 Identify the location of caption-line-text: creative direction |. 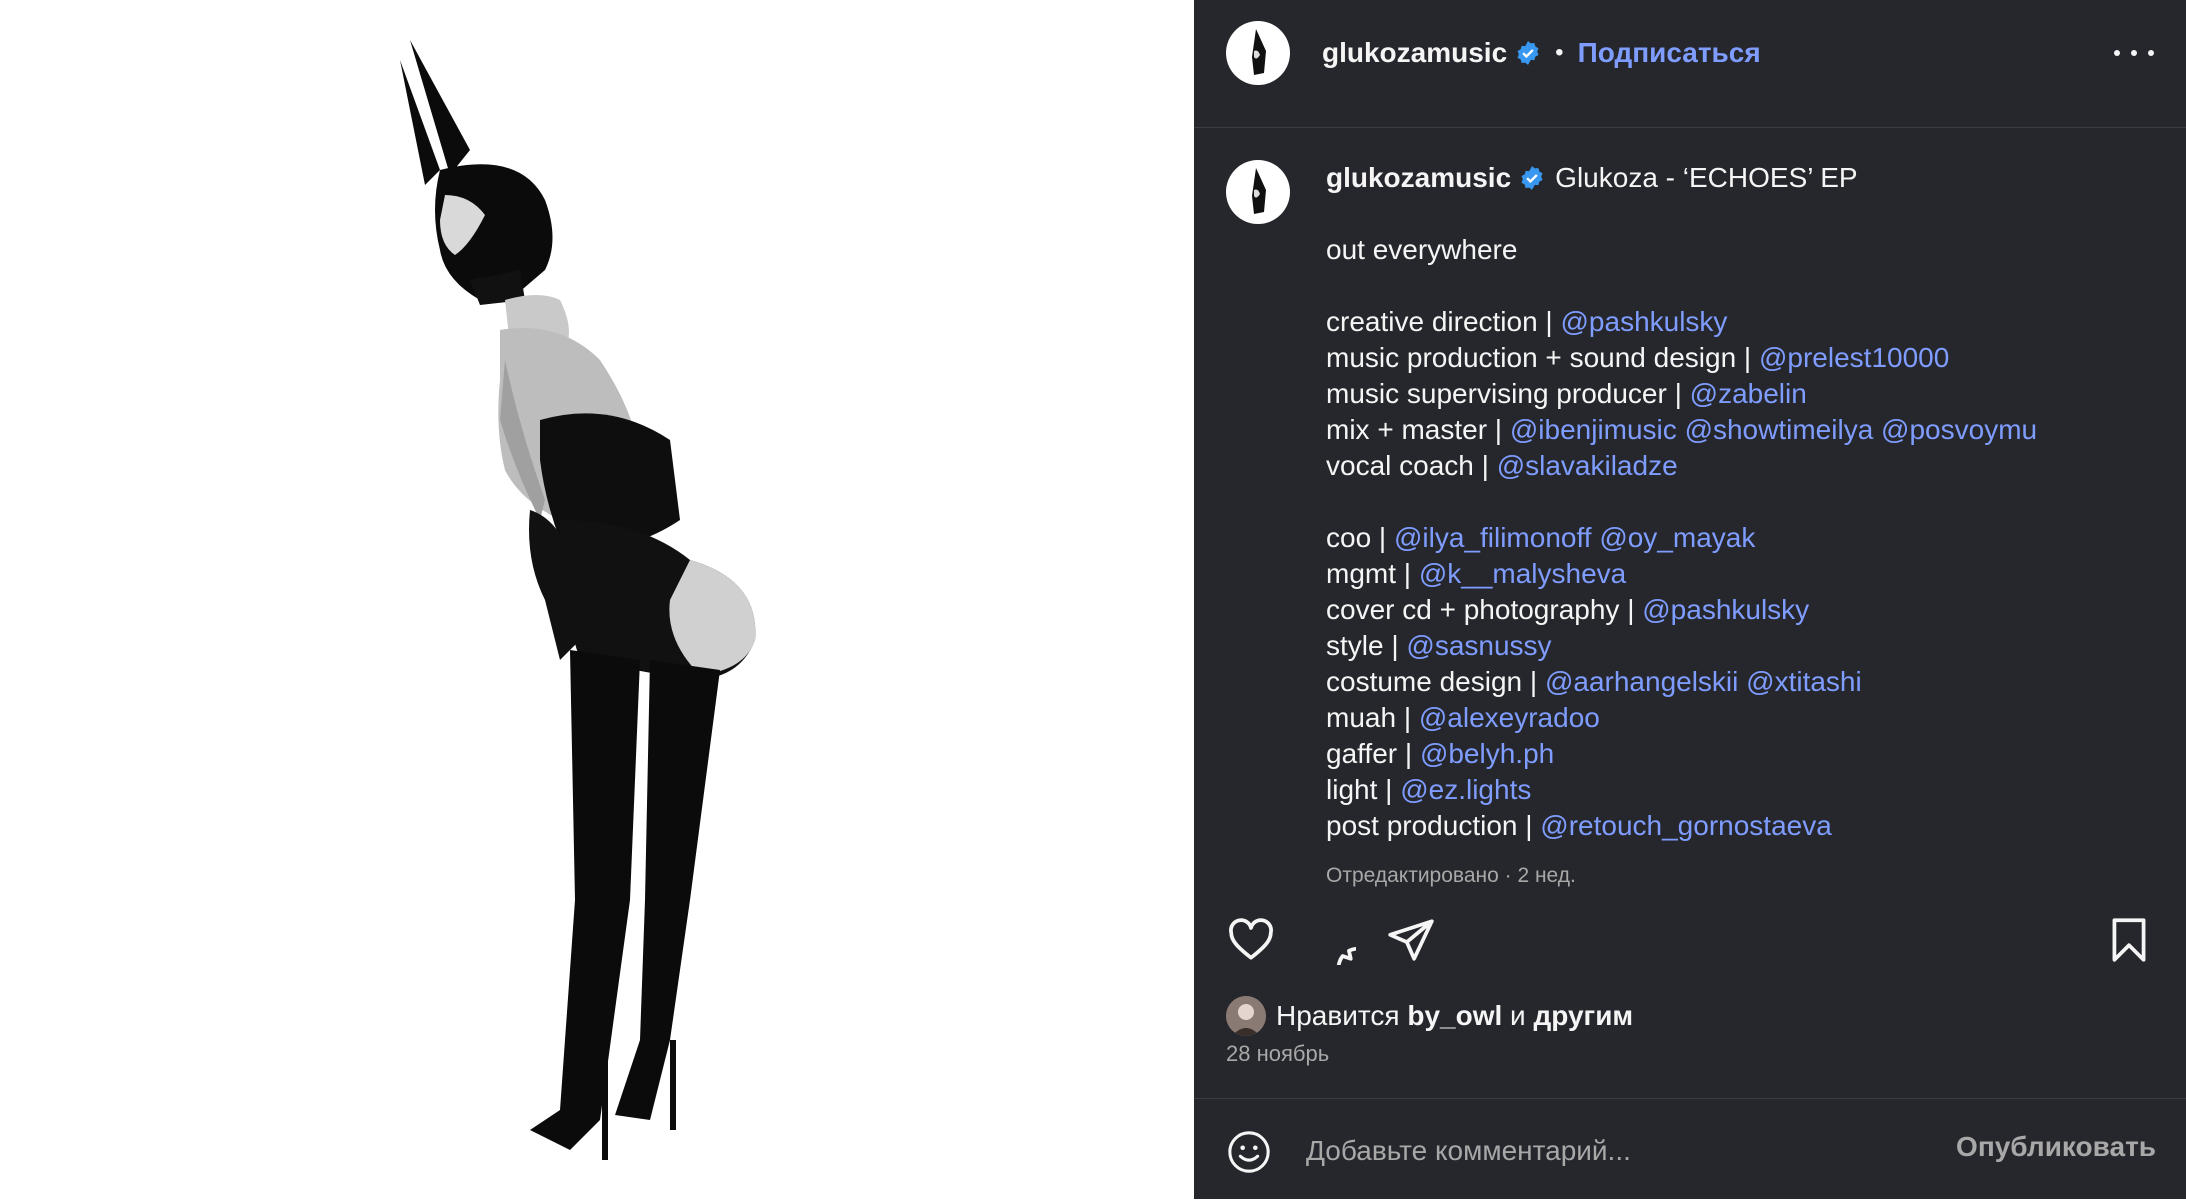
(1443, 321).